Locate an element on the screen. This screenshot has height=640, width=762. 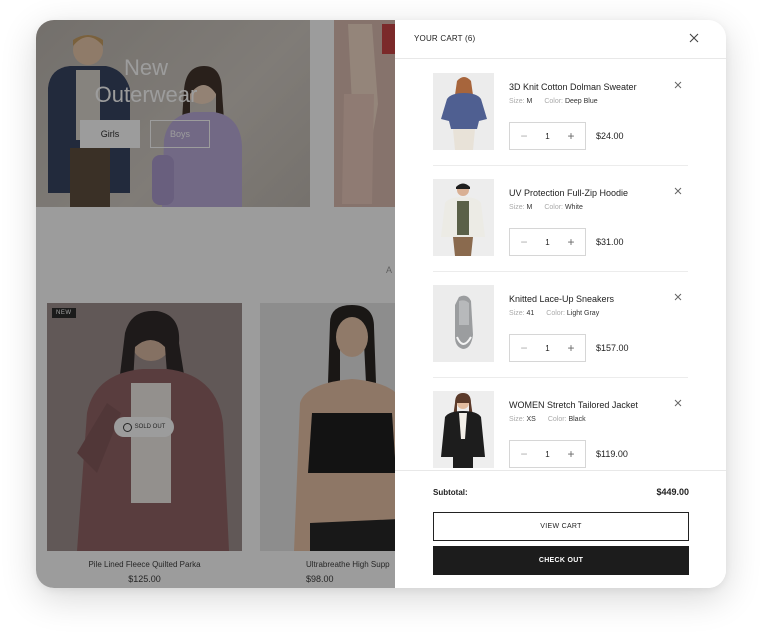
sneaker-photo is located at coordinates (463, 323).